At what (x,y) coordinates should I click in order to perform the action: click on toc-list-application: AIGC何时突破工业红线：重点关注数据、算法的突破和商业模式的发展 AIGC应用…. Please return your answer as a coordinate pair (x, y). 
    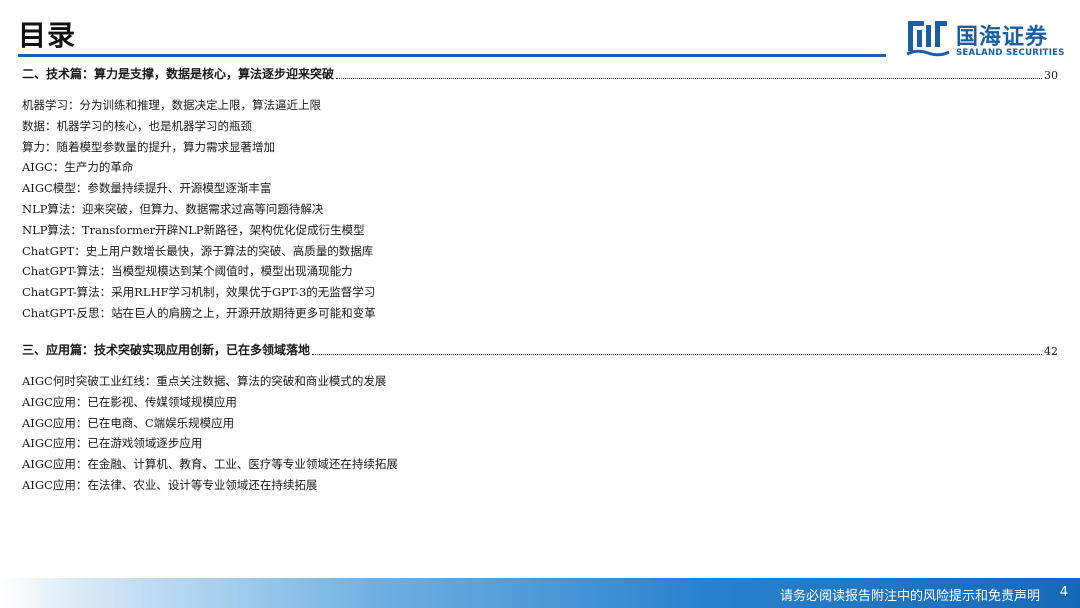
    Looking at the image, I should click on (210, 433).